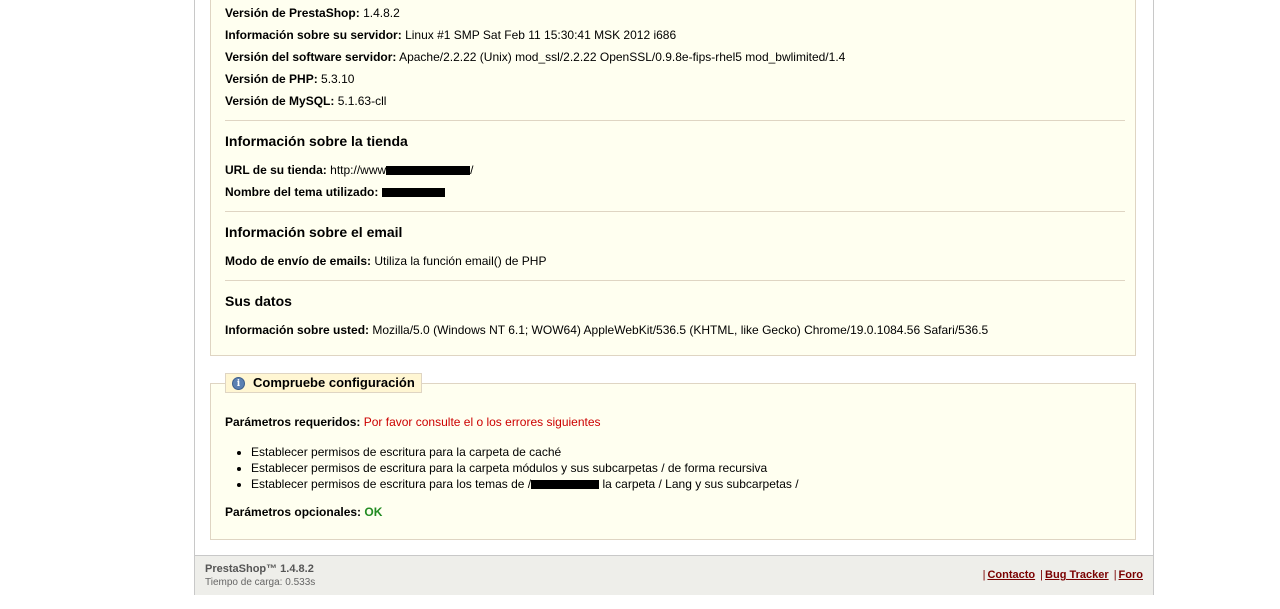  I want to click on row-value: Utiliza la función email() de PHP, so click(460, 261).